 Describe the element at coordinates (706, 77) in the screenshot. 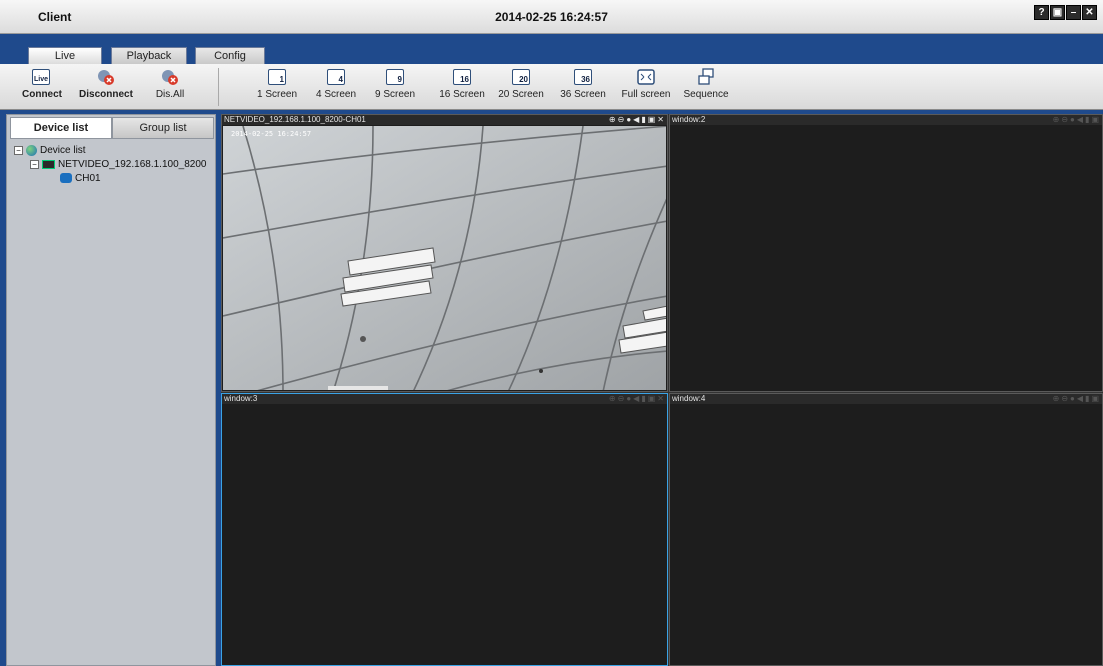

I see `sequence-icon` at that location.